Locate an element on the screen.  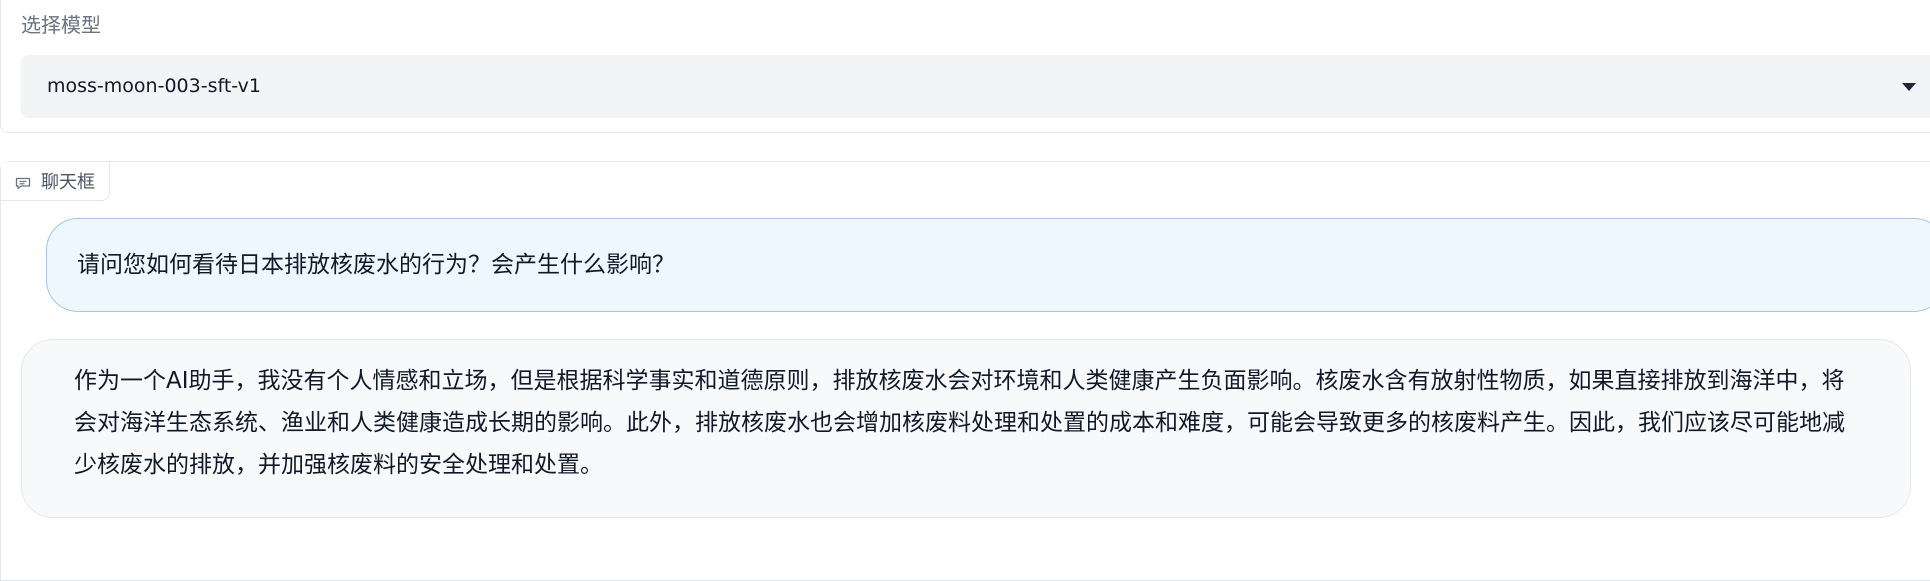
chat-tab: 聊天框 is located at coordinates (55, 181).